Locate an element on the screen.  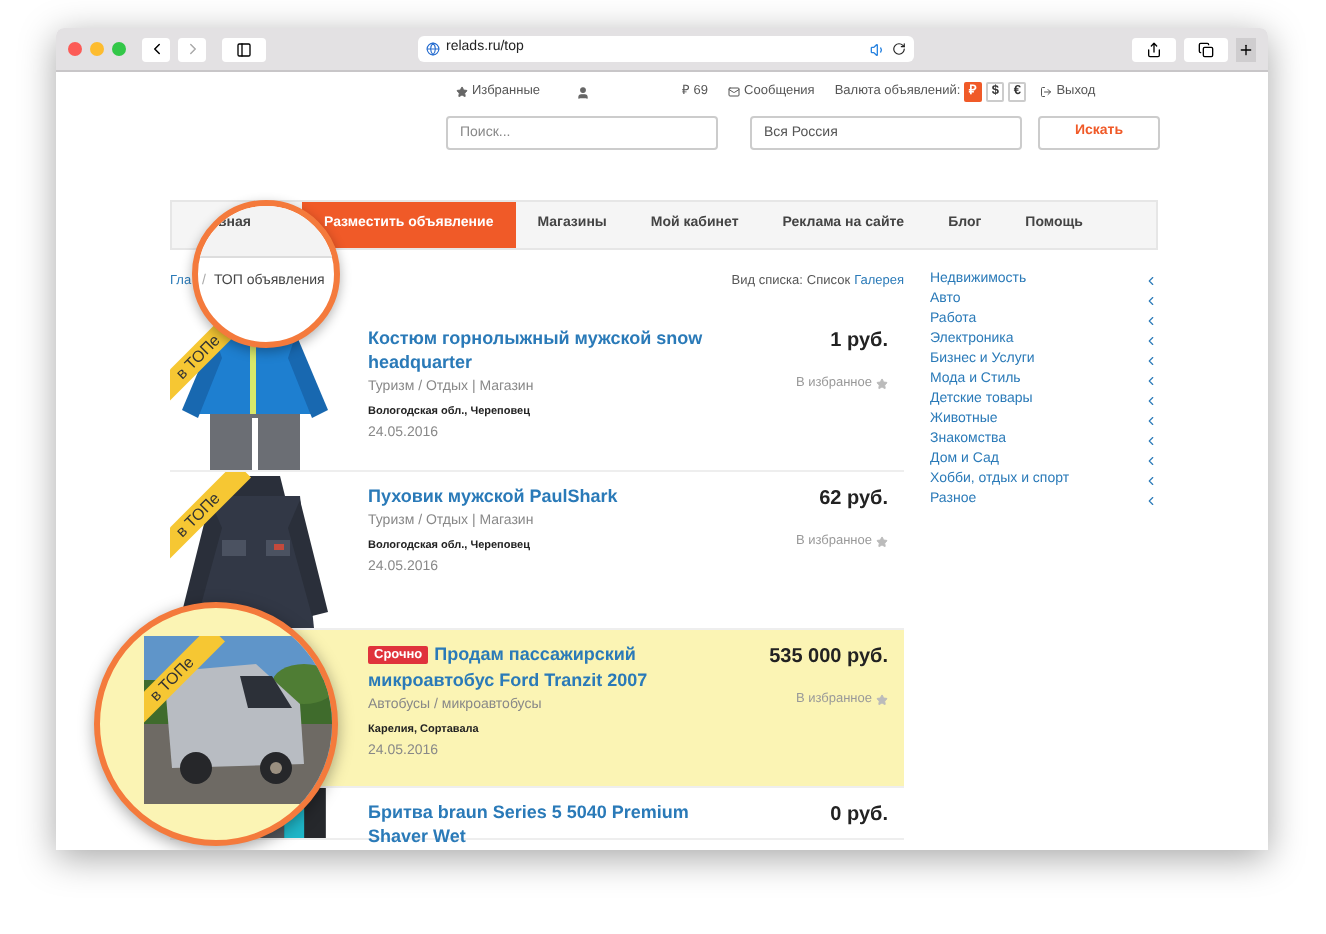
new-tab-button is located at coordinates (1246, 49).